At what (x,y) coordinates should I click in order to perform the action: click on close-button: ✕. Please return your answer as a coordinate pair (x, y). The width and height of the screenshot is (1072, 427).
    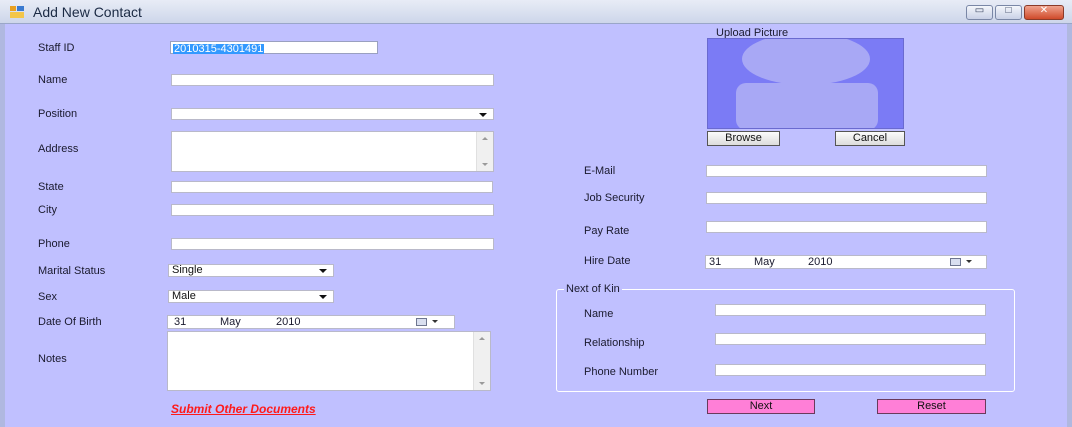
    Looking at the image, I should click on (1044, 12).